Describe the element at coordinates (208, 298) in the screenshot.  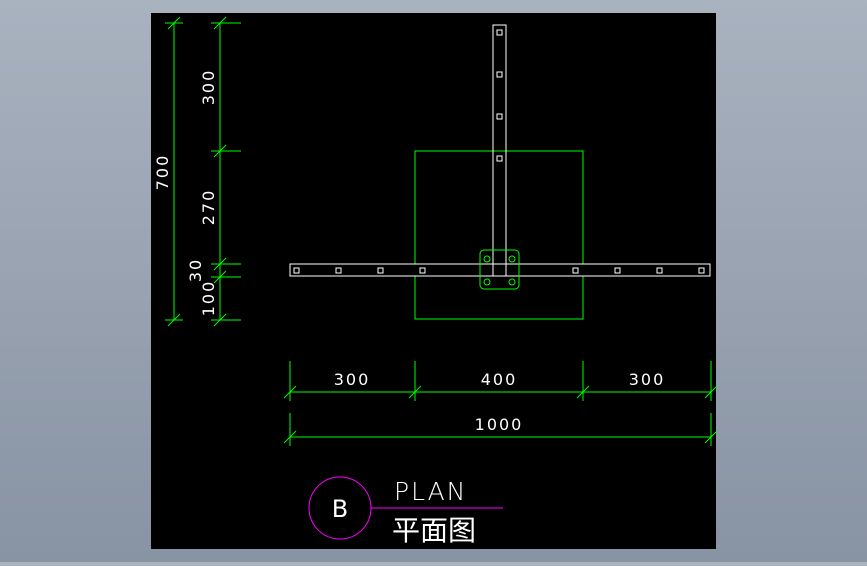
I see `dim-vertical-100: 100` at that location.